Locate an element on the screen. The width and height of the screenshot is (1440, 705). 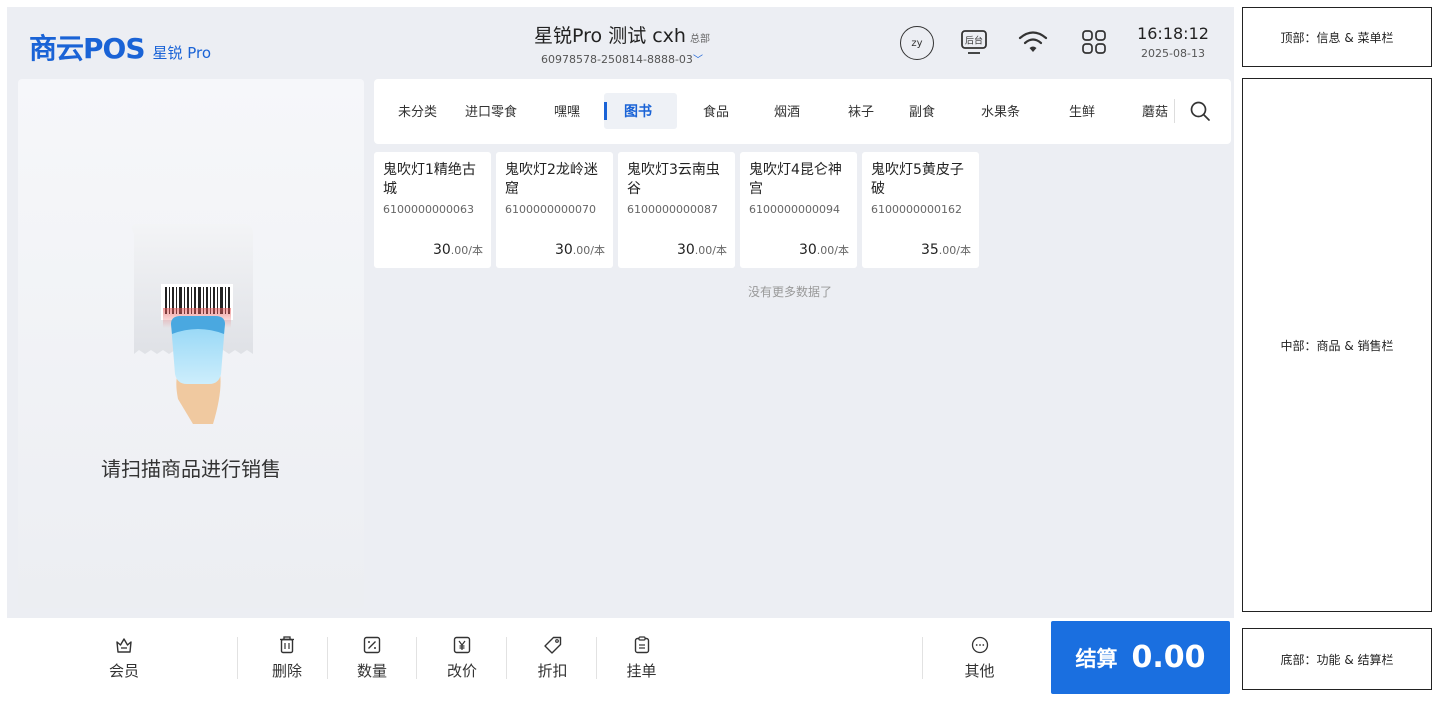
product-code: 6100000000162 is located at coordinates (916, 209).